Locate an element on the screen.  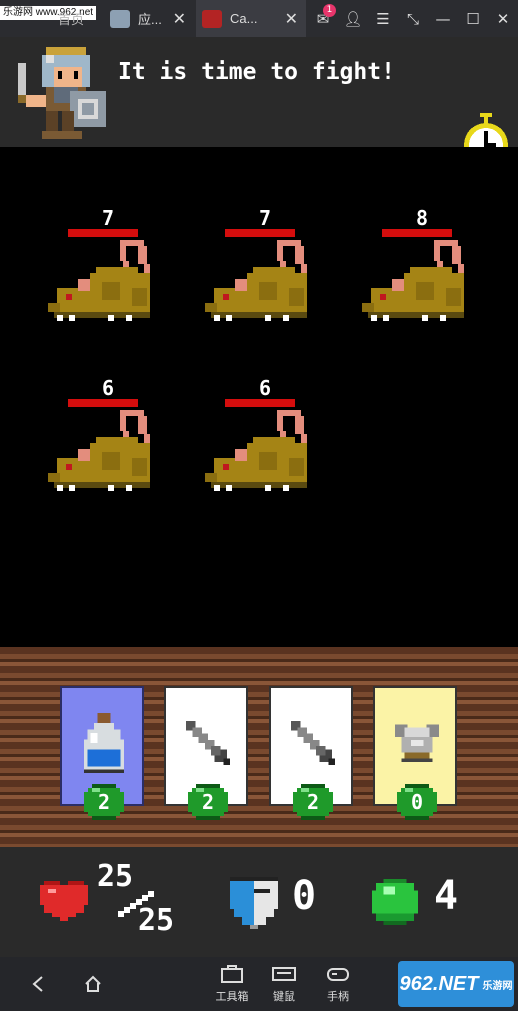
toolbox-icon is located at coordinates (232, 974).